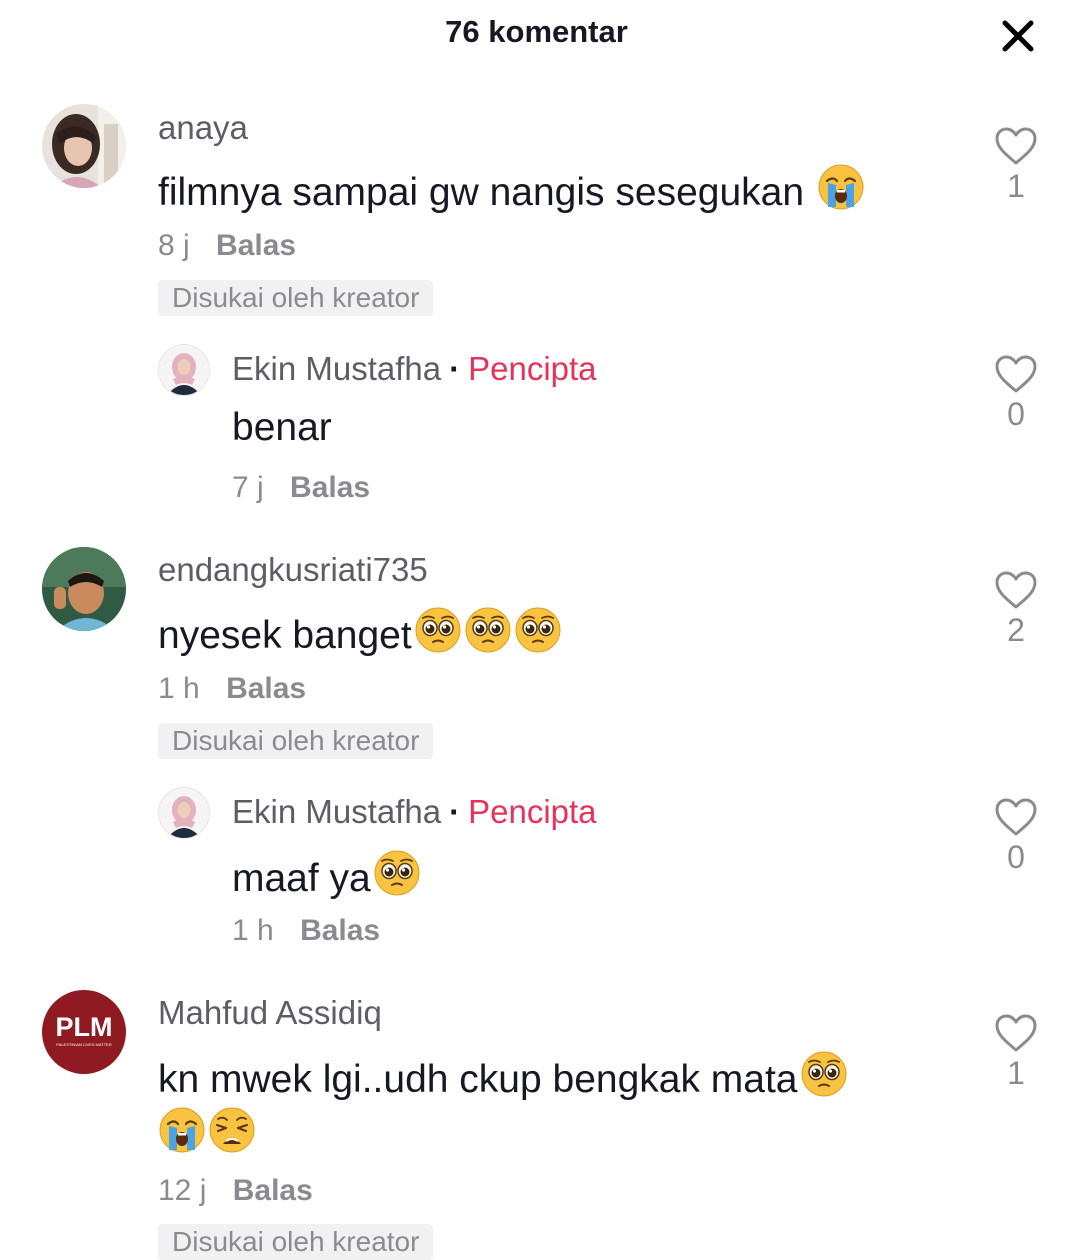 This screenshot has width=1073, height=1260. Describe the element at coordinates (207, 1132) in the screenshot. I see `comment-text-line2` at that location.